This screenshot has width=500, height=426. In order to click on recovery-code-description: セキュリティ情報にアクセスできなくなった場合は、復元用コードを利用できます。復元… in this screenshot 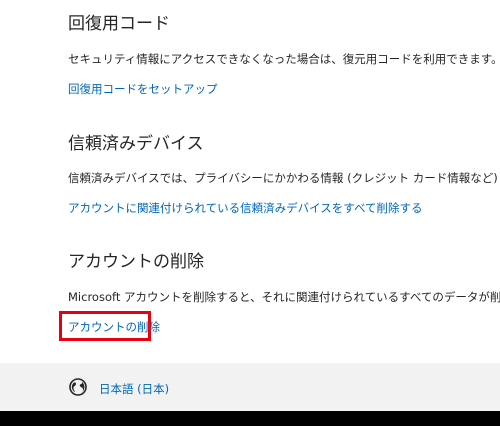, I will do `click(284, 59)`.